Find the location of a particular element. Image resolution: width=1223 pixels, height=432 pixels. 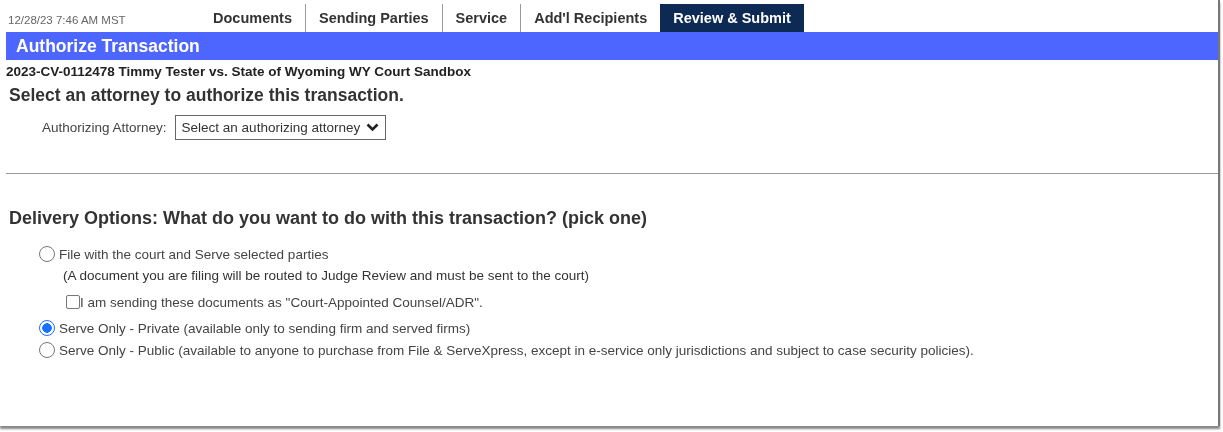

attorney-heading: Select an attorney to authorize this transaction. is located at coordinates (206, 95).